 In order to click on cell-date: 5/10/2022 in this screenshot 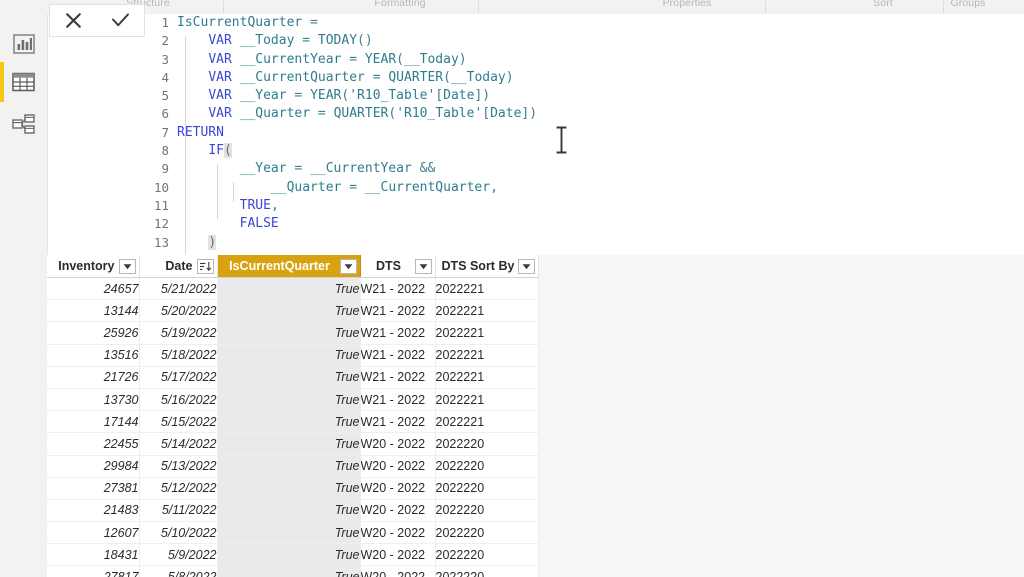, I will do `click(178, 533)`.